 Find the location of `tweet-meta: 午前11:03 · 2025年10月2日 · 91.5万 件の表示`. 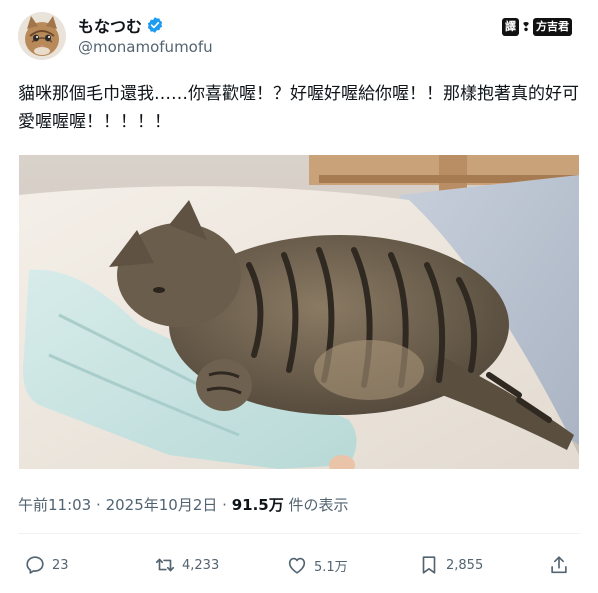

tweet-meta: 午前11:03 · 2025年10月2日 · 91.5万 件の表示 is located at coordinates (183, 504).